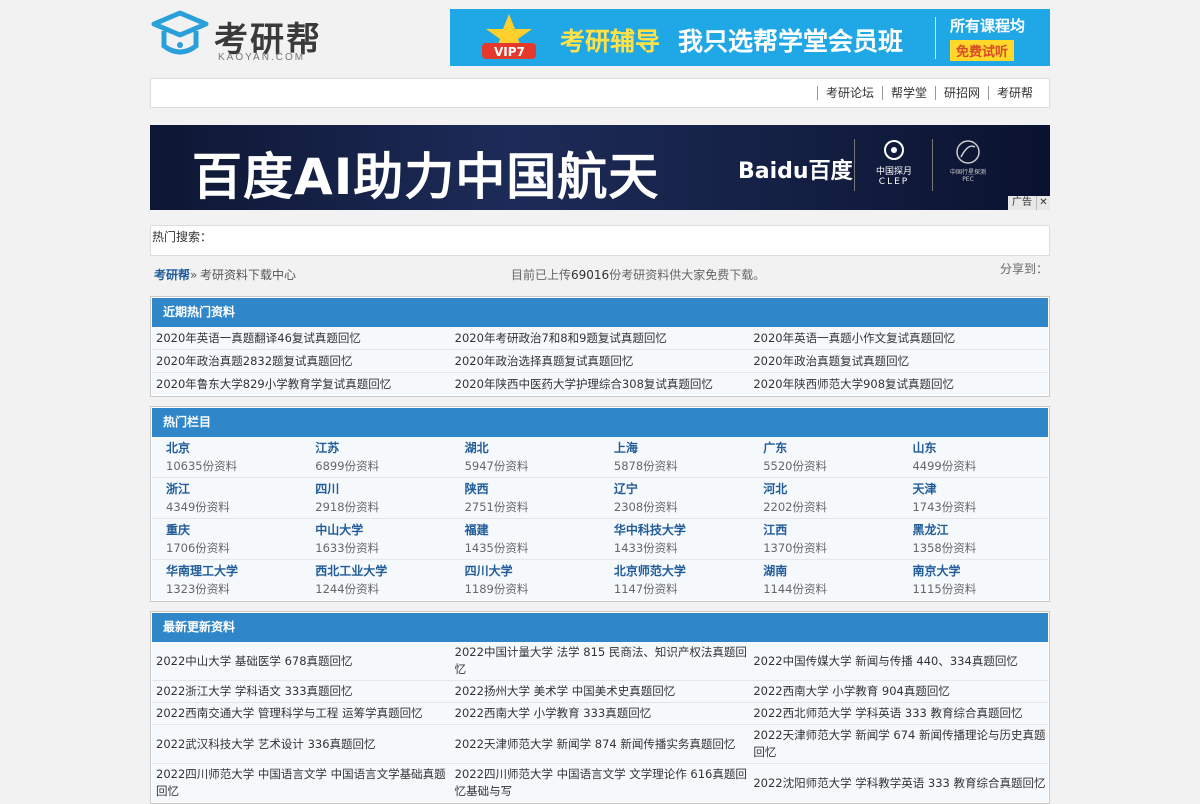  Describe the element at coordinates (961, 93) in the screenshot. I see `nav-link-yanzhao: 研招网` at that location.